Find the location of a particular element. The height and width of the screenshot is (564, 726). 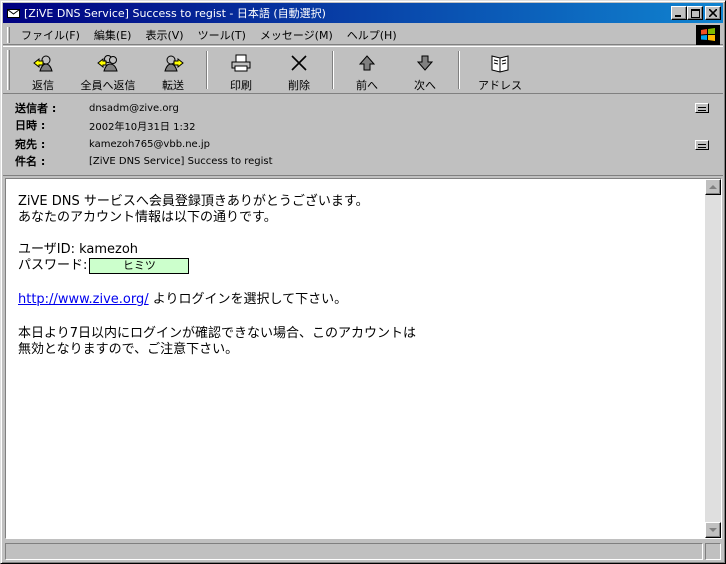

toolbar-grip is located at coordinates (8, 70).